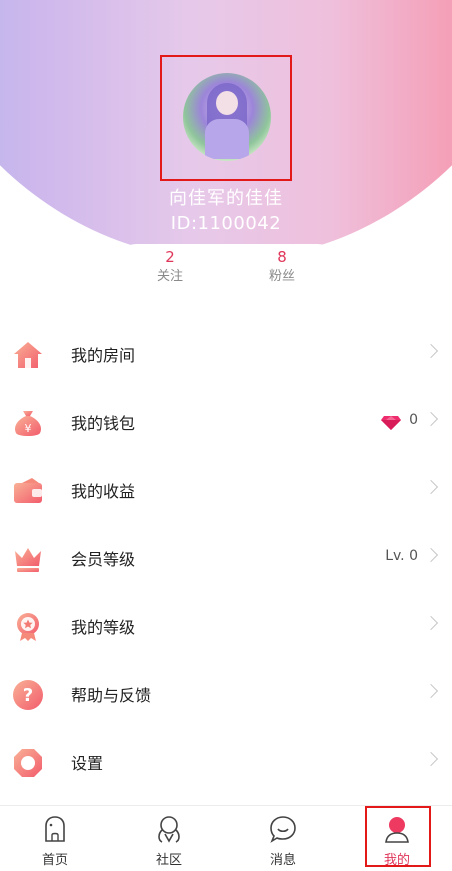 The width and height of the screenshot is (452, 871). I want to click on menu-item-label: 会员等级, so click(103, 559).